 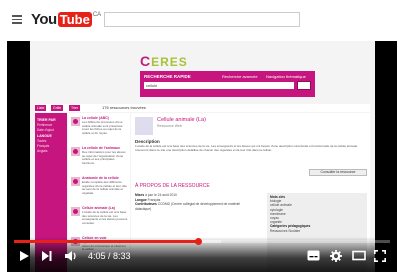 What do you see at coordinates (45, 125) in the screenshot?
I see `facet-item: Pertinence` at bounding box center [45, 125].